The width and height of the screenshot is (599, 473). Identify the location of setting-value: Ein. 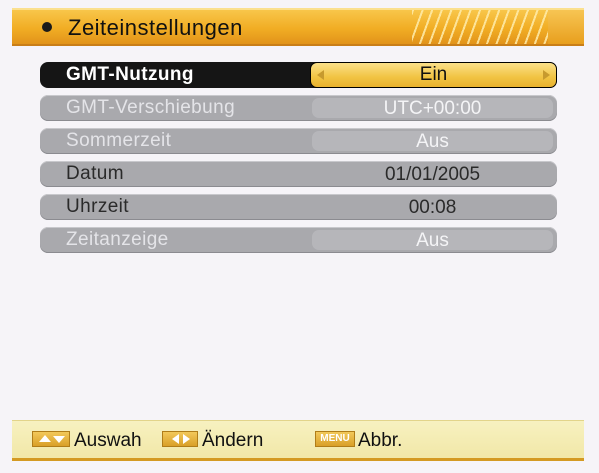
(433, 74).